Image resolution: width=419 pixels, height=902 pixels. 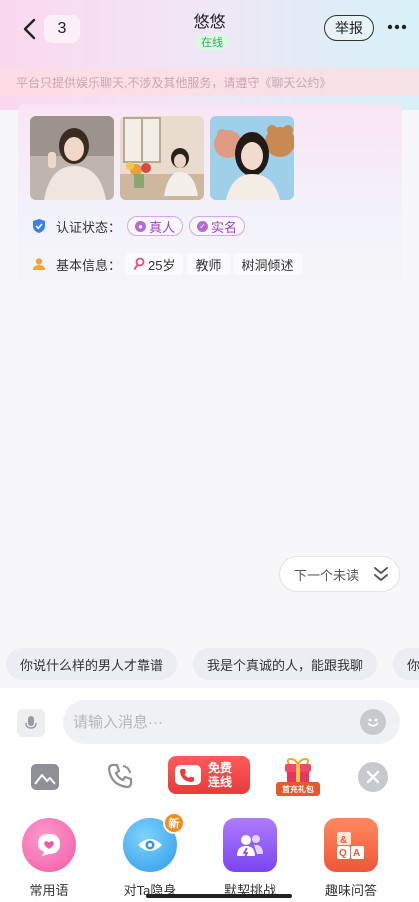 I want to click on real-name-tag: ✓ 实名, so click(x=217, y=226).